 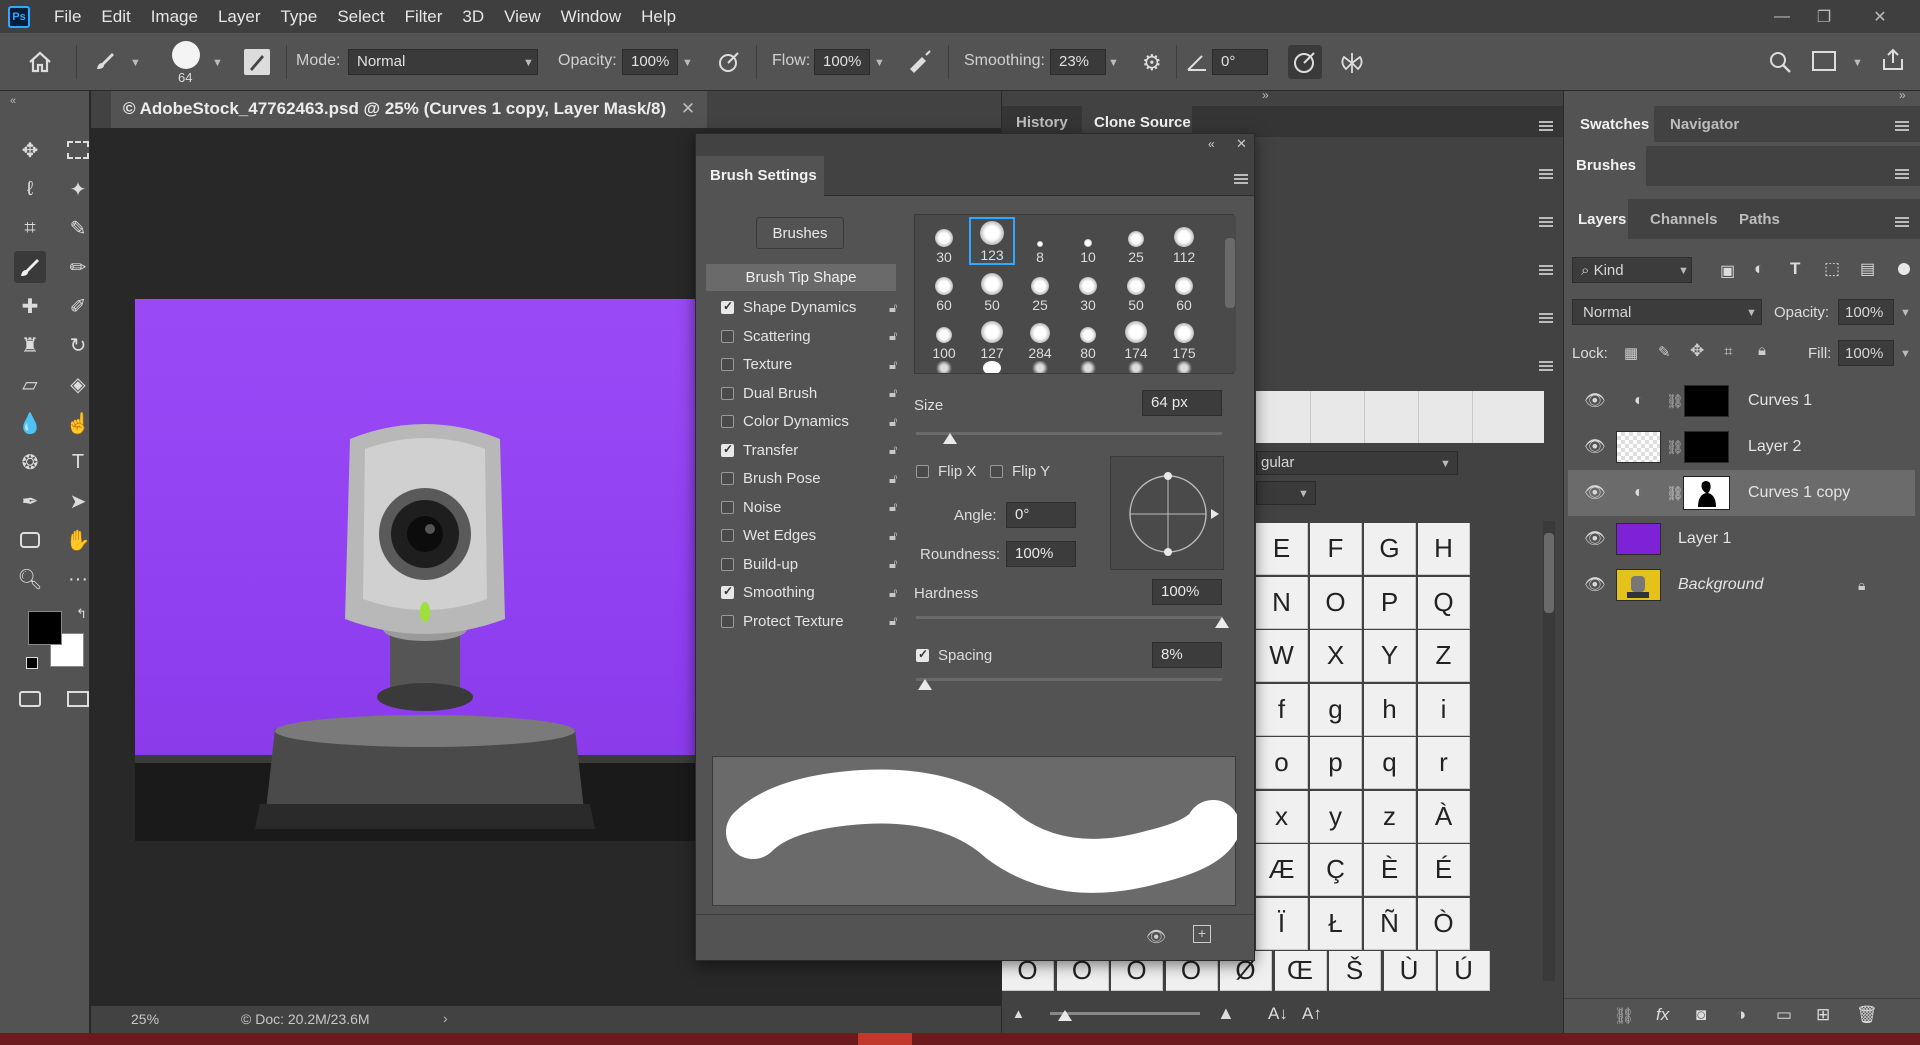 I want to click on brush-tip-item: 30, so click(x=1088, y=289).